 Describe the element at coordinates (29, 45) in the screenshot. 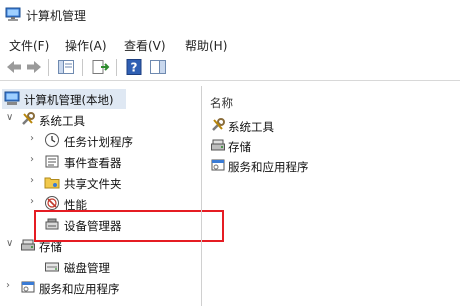

I see `menu-file: 文件(F)` at that location.